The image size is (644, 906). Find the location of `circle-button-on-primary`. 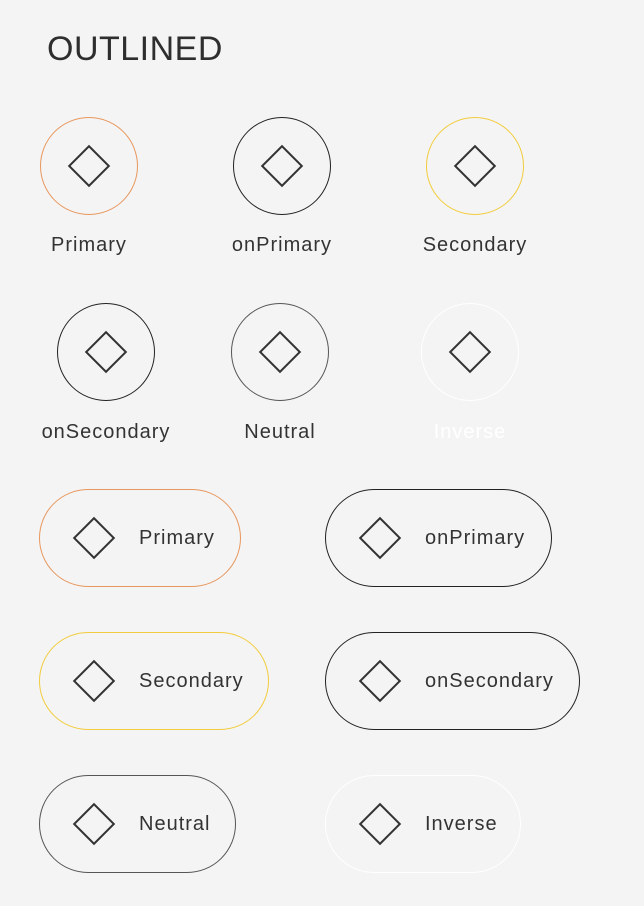

circle-button-on-primary is located at coordinates (282, 166).